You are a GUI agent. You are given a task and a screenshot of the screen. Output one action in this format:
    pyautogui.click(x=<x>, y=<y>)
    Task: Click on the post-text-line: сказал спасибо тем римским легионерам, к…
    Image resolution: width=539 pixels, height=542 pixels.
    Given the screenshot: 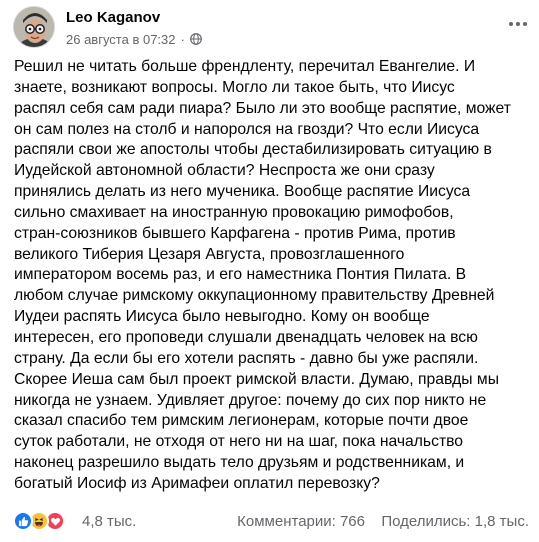 What is the action you would take?
    pyautogui.click(x=241, y=421)
    